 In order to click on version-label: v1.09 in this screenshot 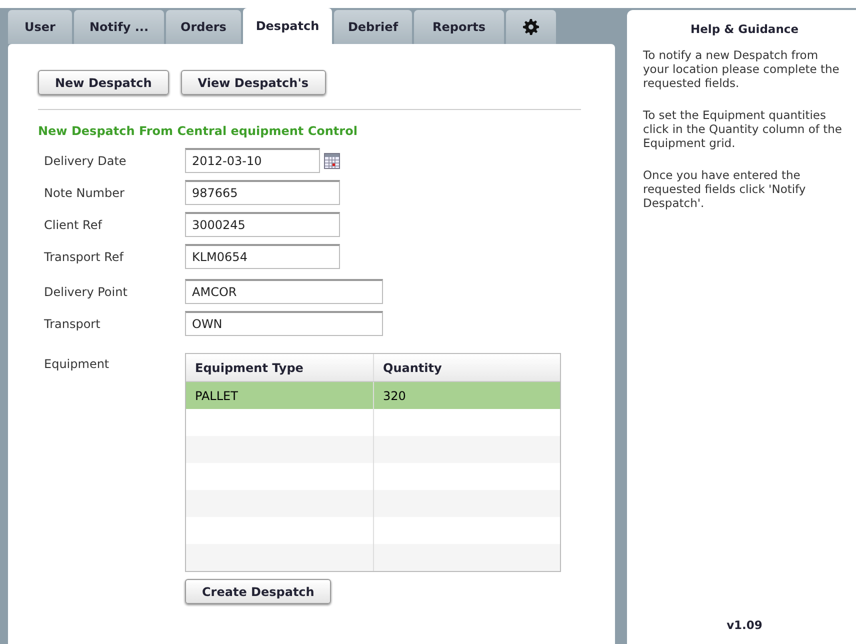, I will do `click(745, 625)`.